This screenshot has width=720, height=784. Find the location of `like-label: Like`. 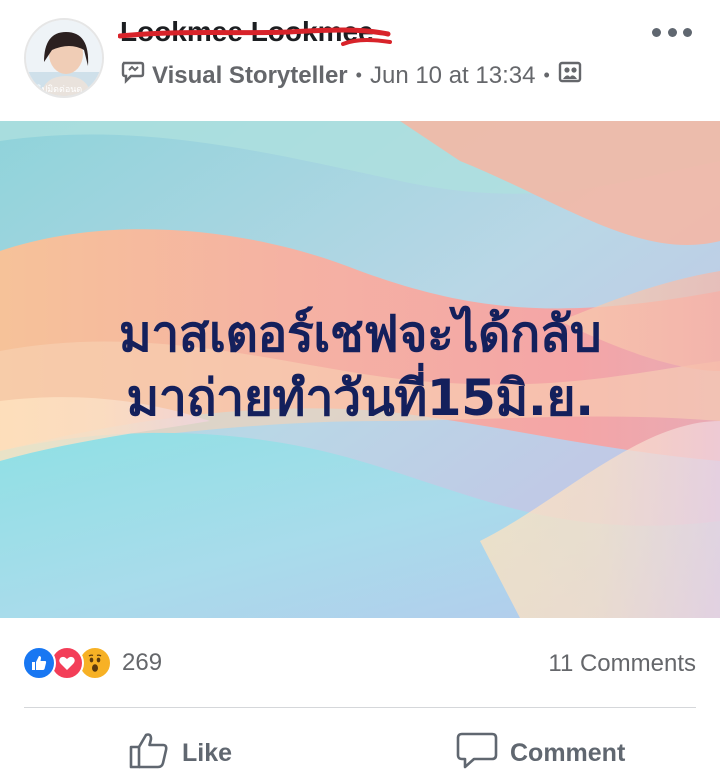

like-label: Like is located at coordinates (207, 753).